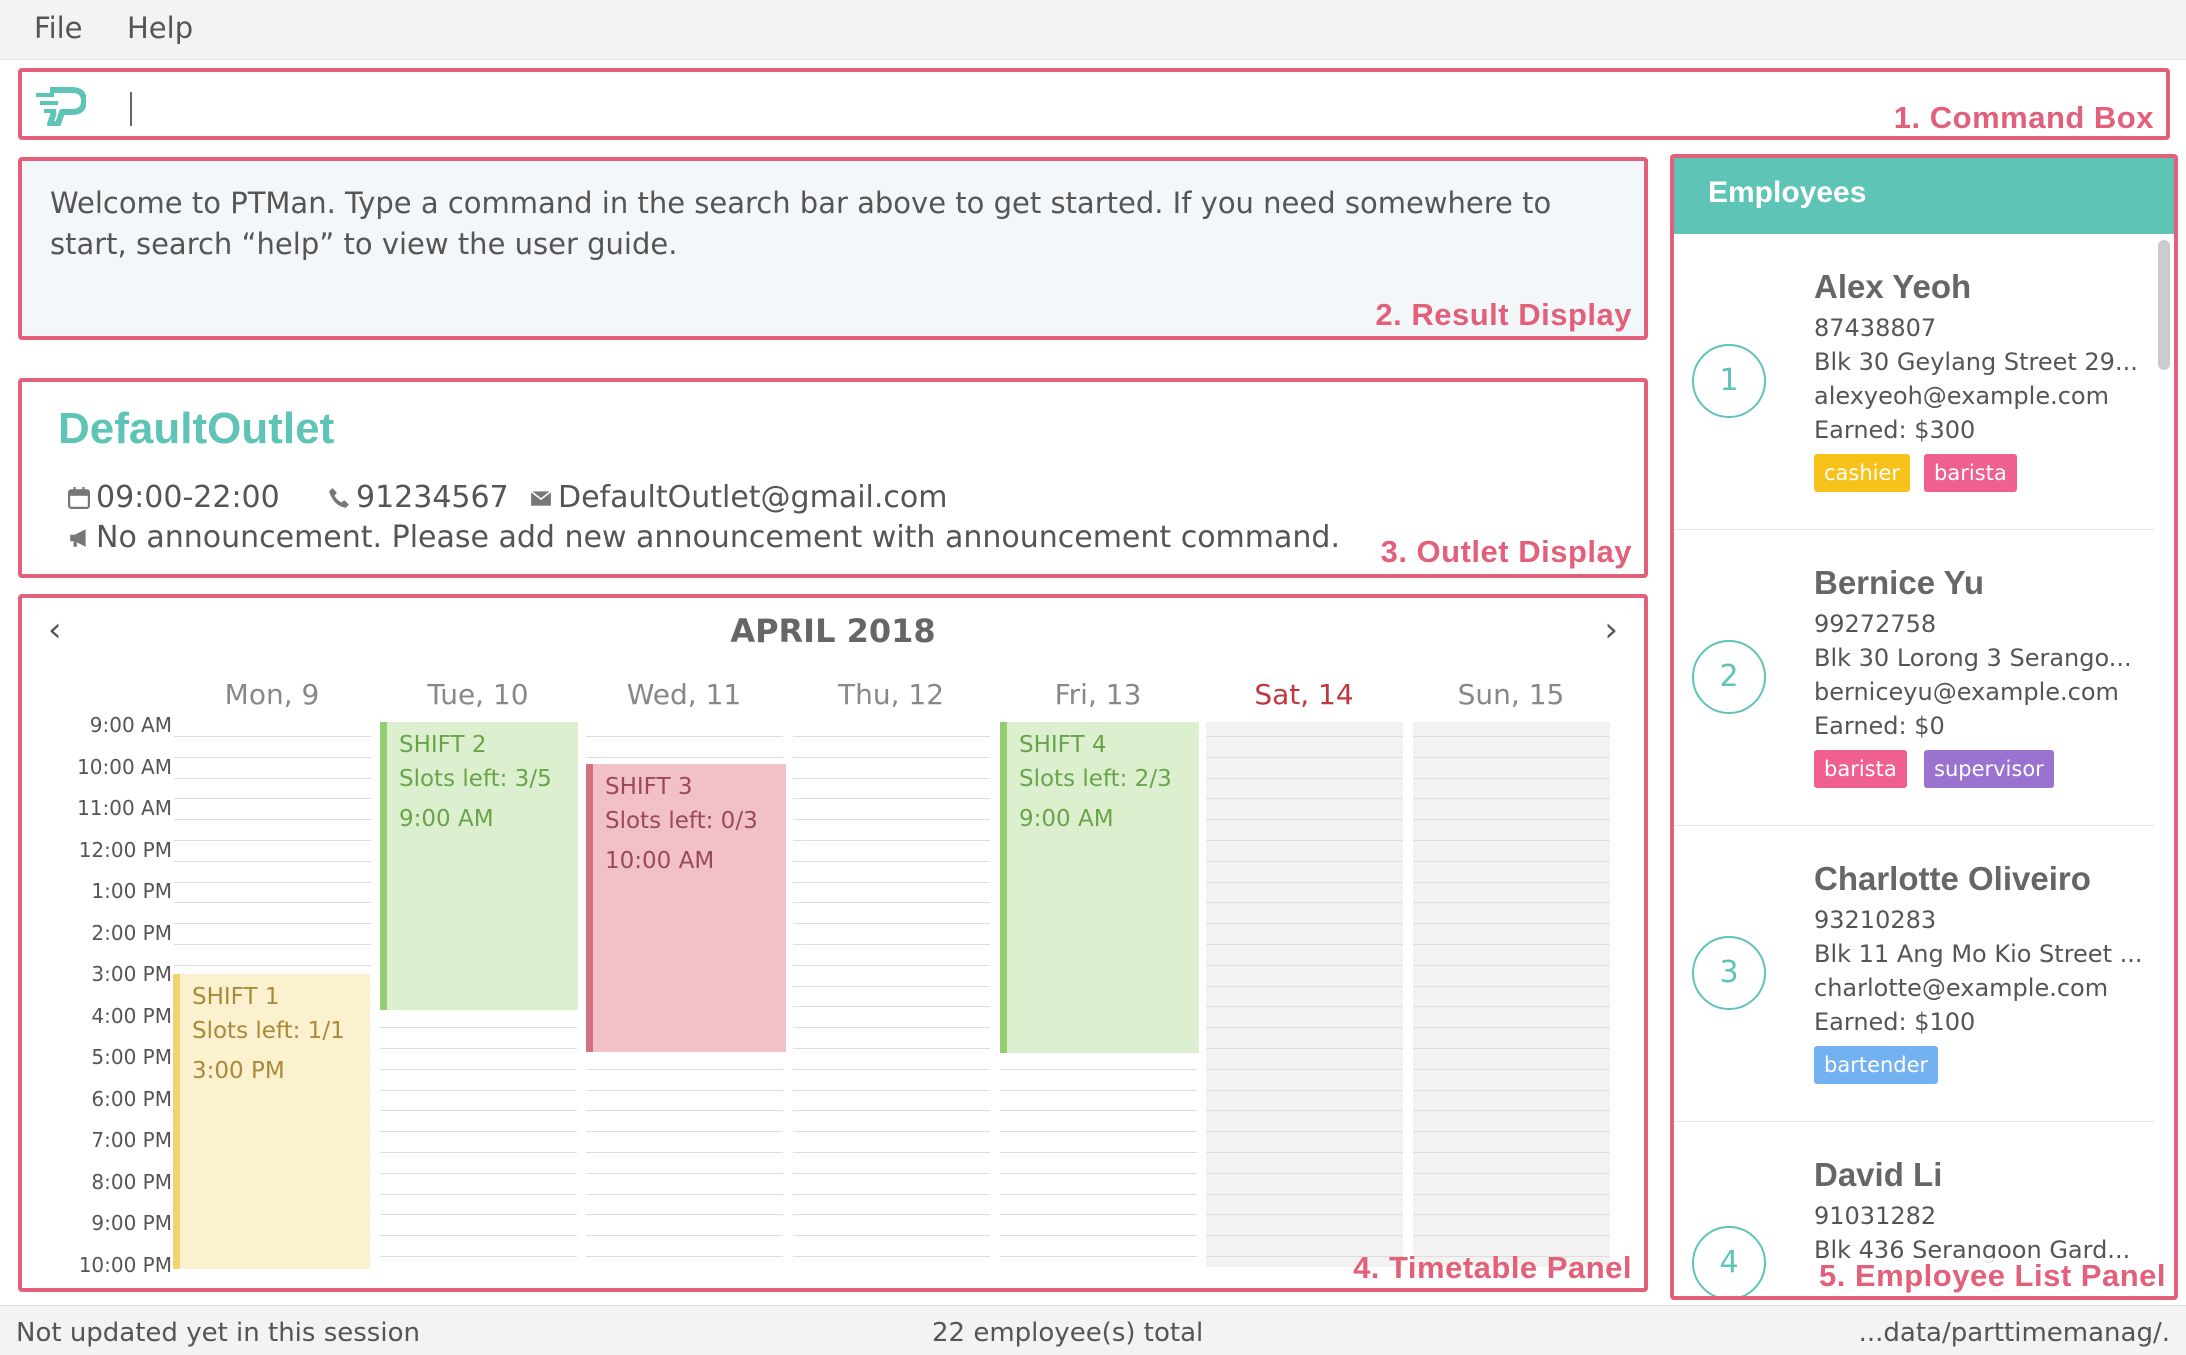  I want to click on employee-phone: 91031282, so click(1875, 1216).